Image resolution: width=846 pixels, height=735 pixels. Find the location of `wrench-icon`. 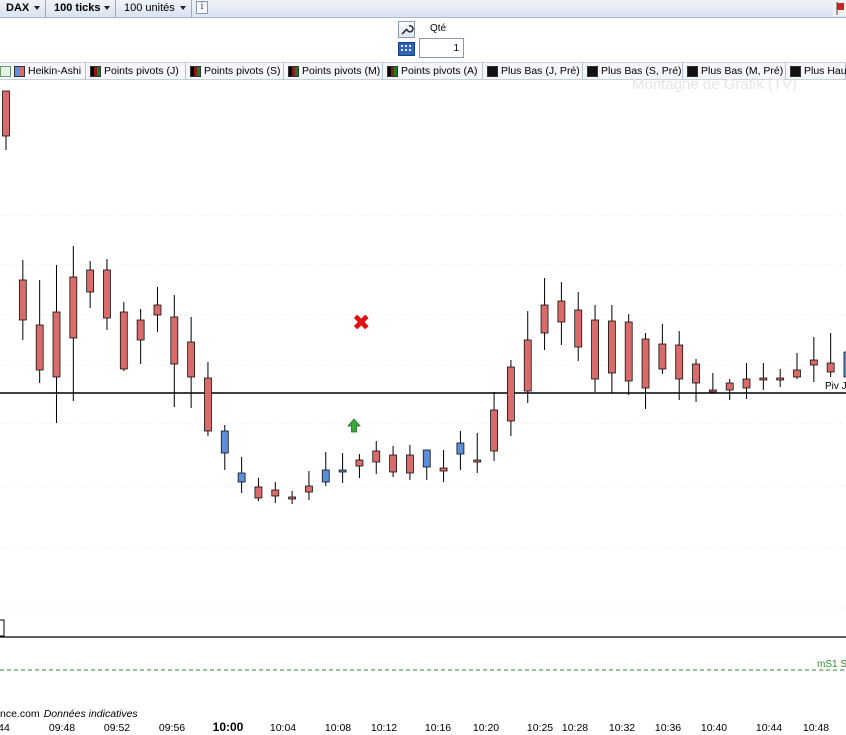

wrench-icon is located at coordinates (406, 29).